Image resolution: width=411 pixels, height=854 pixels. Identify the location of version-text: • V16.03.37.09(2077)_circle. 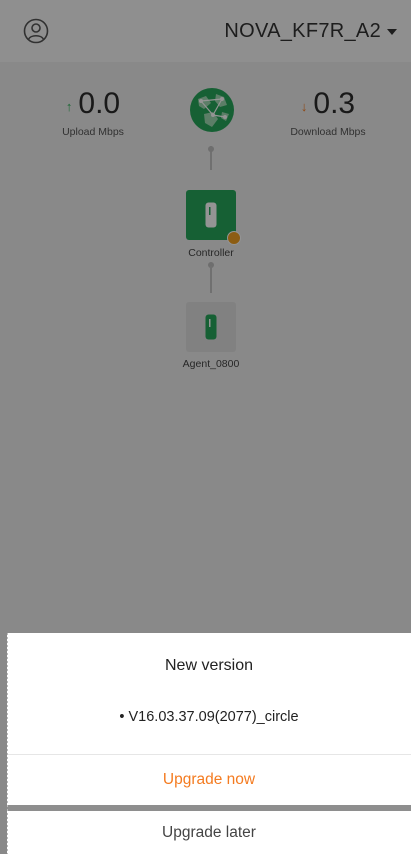
(209, 717).